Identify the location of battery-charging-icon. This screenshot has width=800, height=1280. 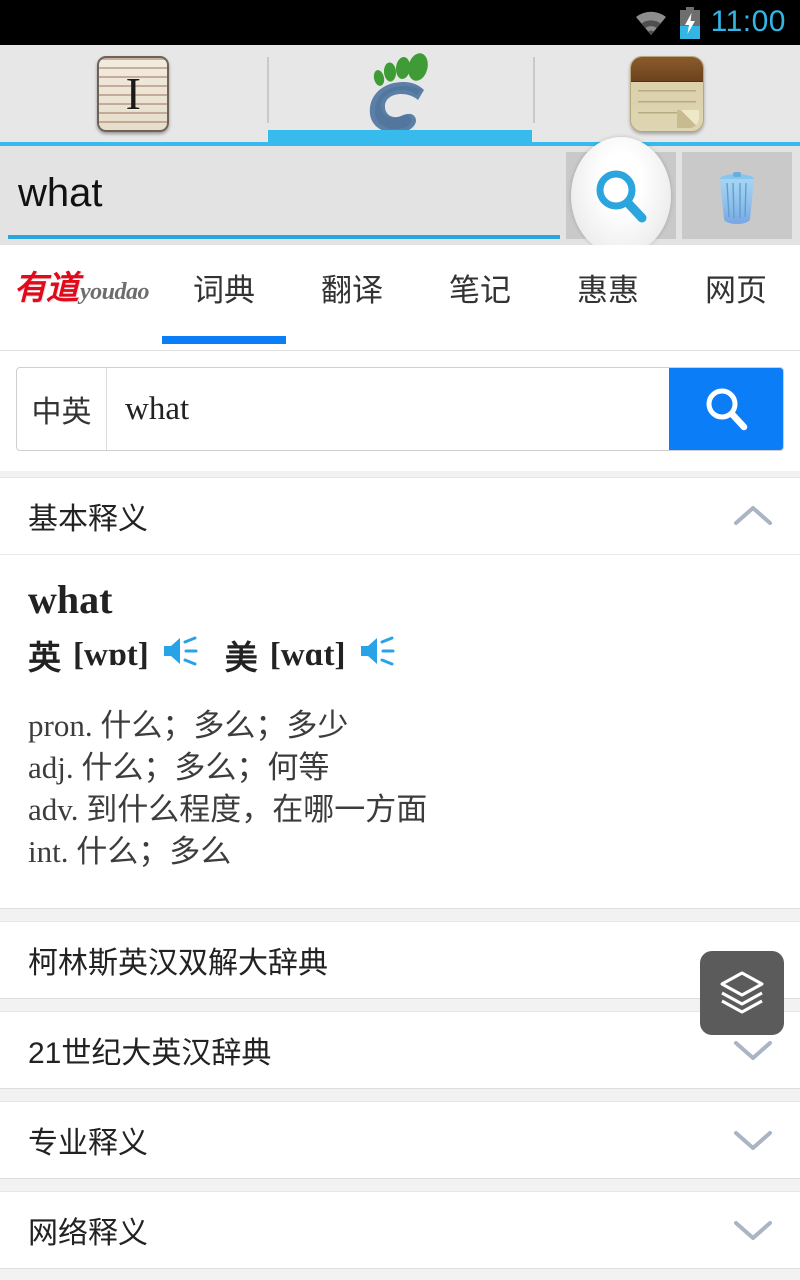
(690, 22).